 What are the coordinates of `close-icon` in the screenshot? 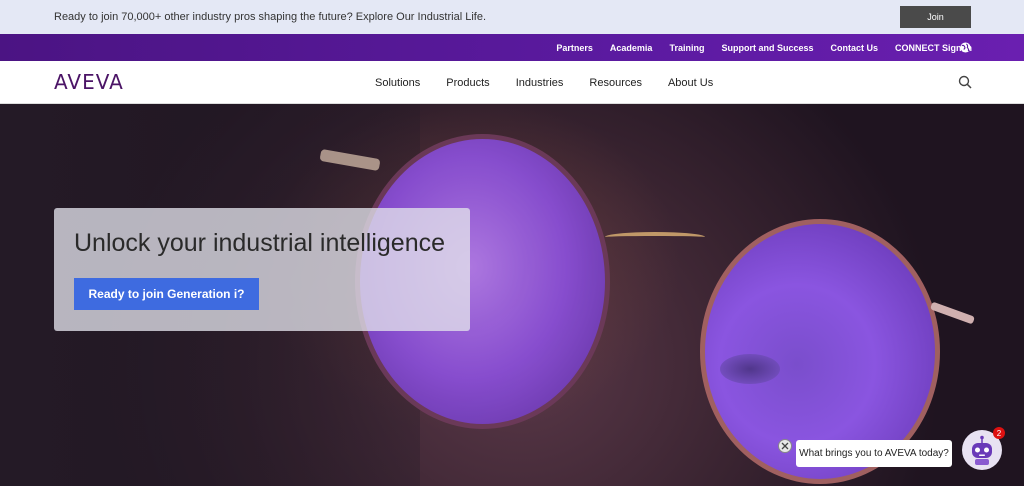 It's located at (785, 446).